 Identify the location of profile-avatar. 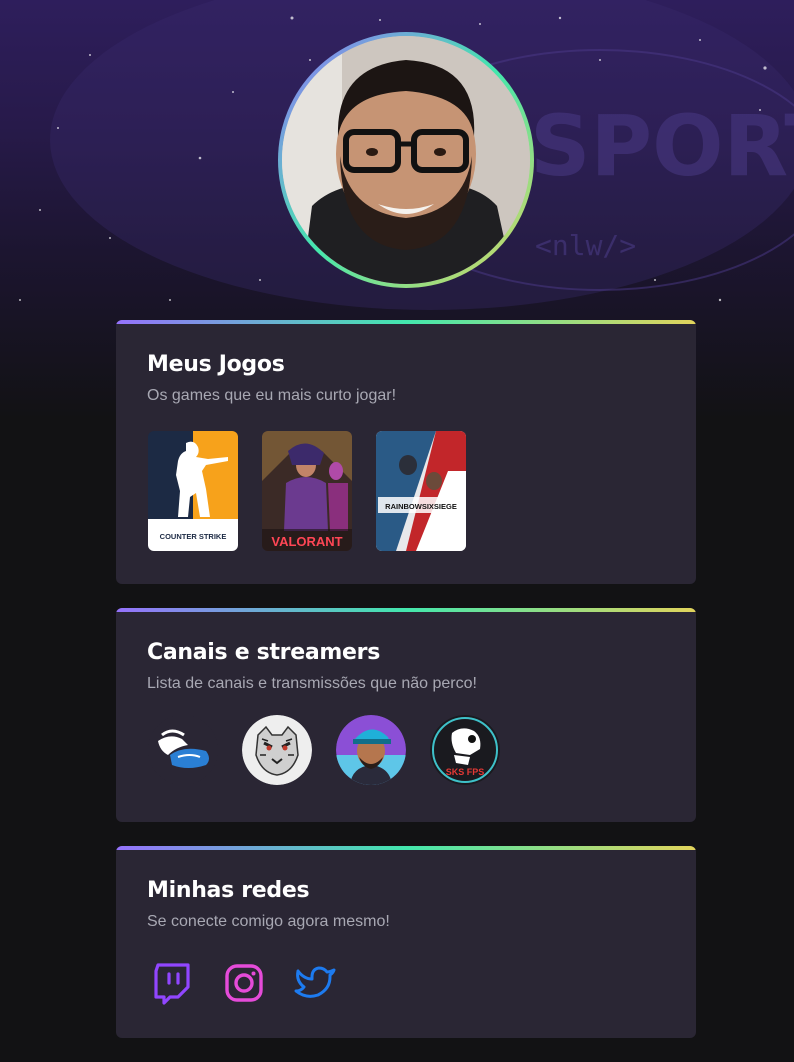
(406, 160).